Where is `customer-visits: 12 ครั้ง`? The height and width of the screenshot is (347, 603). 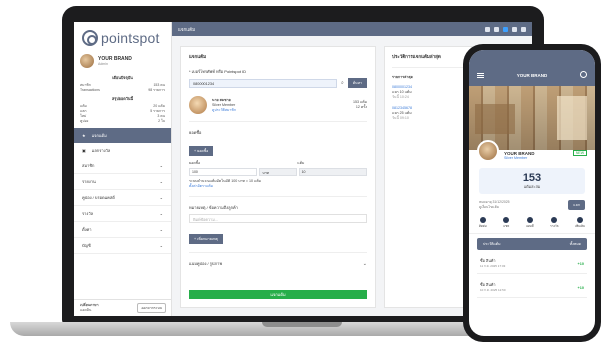 customer-visits: 12 ครั้ง is located at coordinates (361, 107).